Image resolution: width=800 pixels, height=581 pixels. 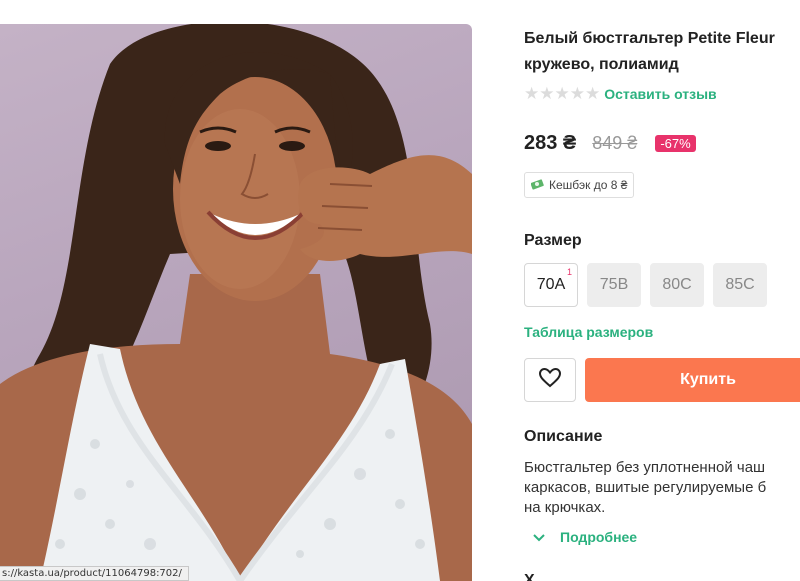 What do you see at coordinates (599, 537) in the screenshot?
I see `more-details-label: Подробнее` at bounding box center [599, 537].